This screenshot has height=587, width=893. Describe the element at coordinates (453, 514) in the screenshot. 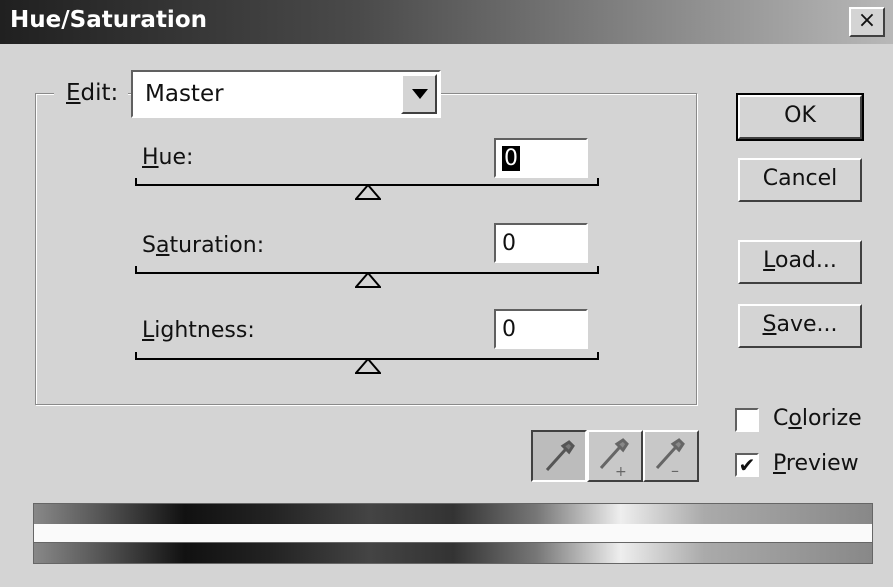

I see `input-spectrum-bar` at that location.